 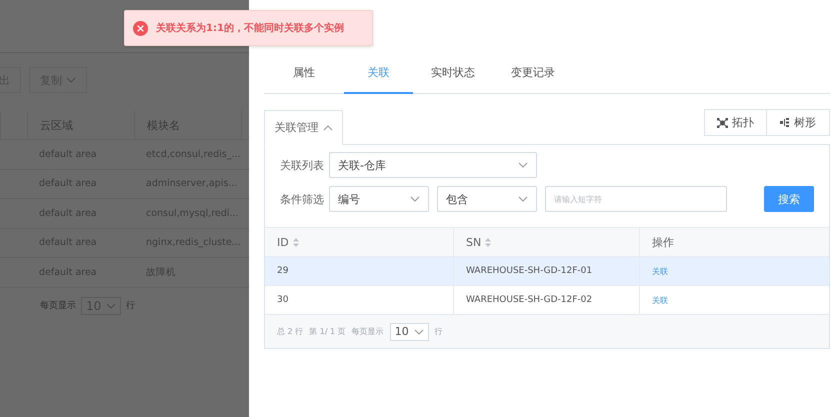 I want to click on total-text: 总 2 行, so click(x=290, y=331).